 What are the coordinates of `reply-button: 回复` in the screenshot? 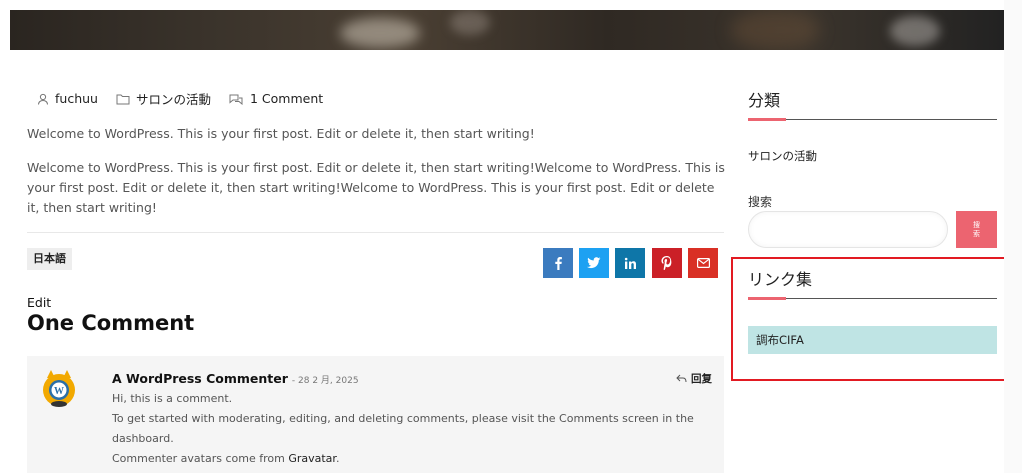 It's located at (694, 378).